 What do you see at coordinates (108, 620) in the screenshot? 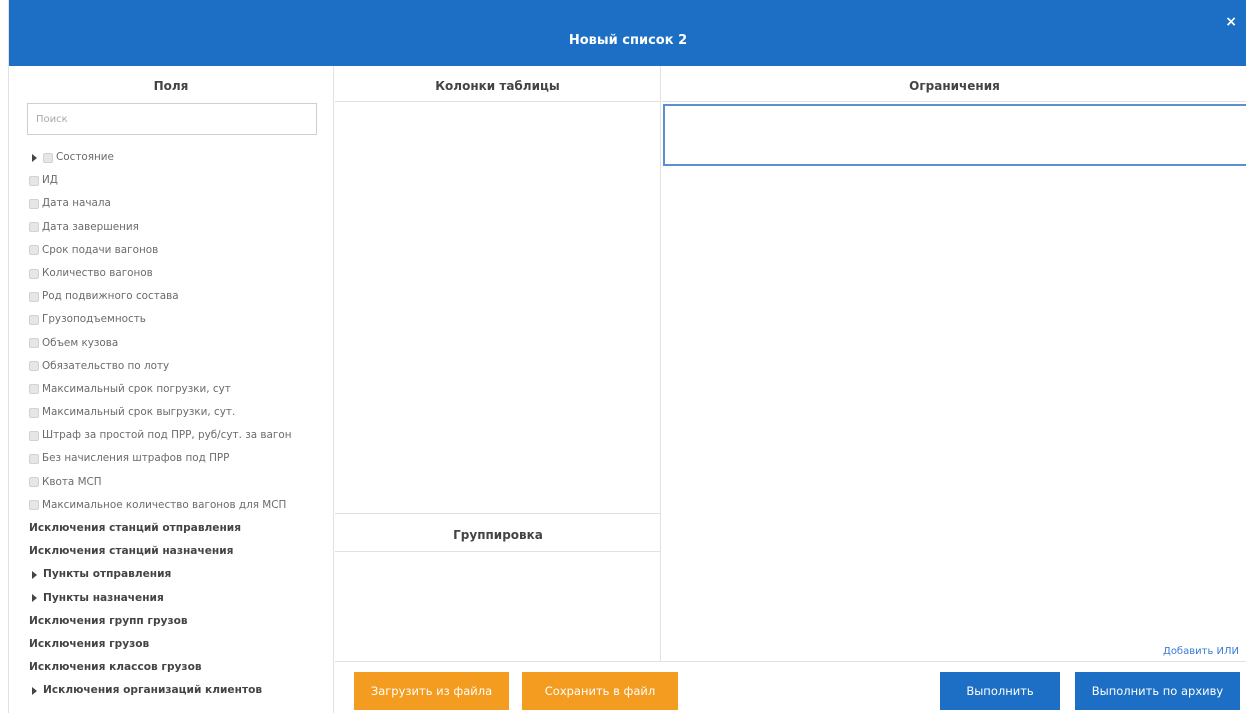
I see `field-label: Исключения групп грузов` at bounding box center [108, 620].